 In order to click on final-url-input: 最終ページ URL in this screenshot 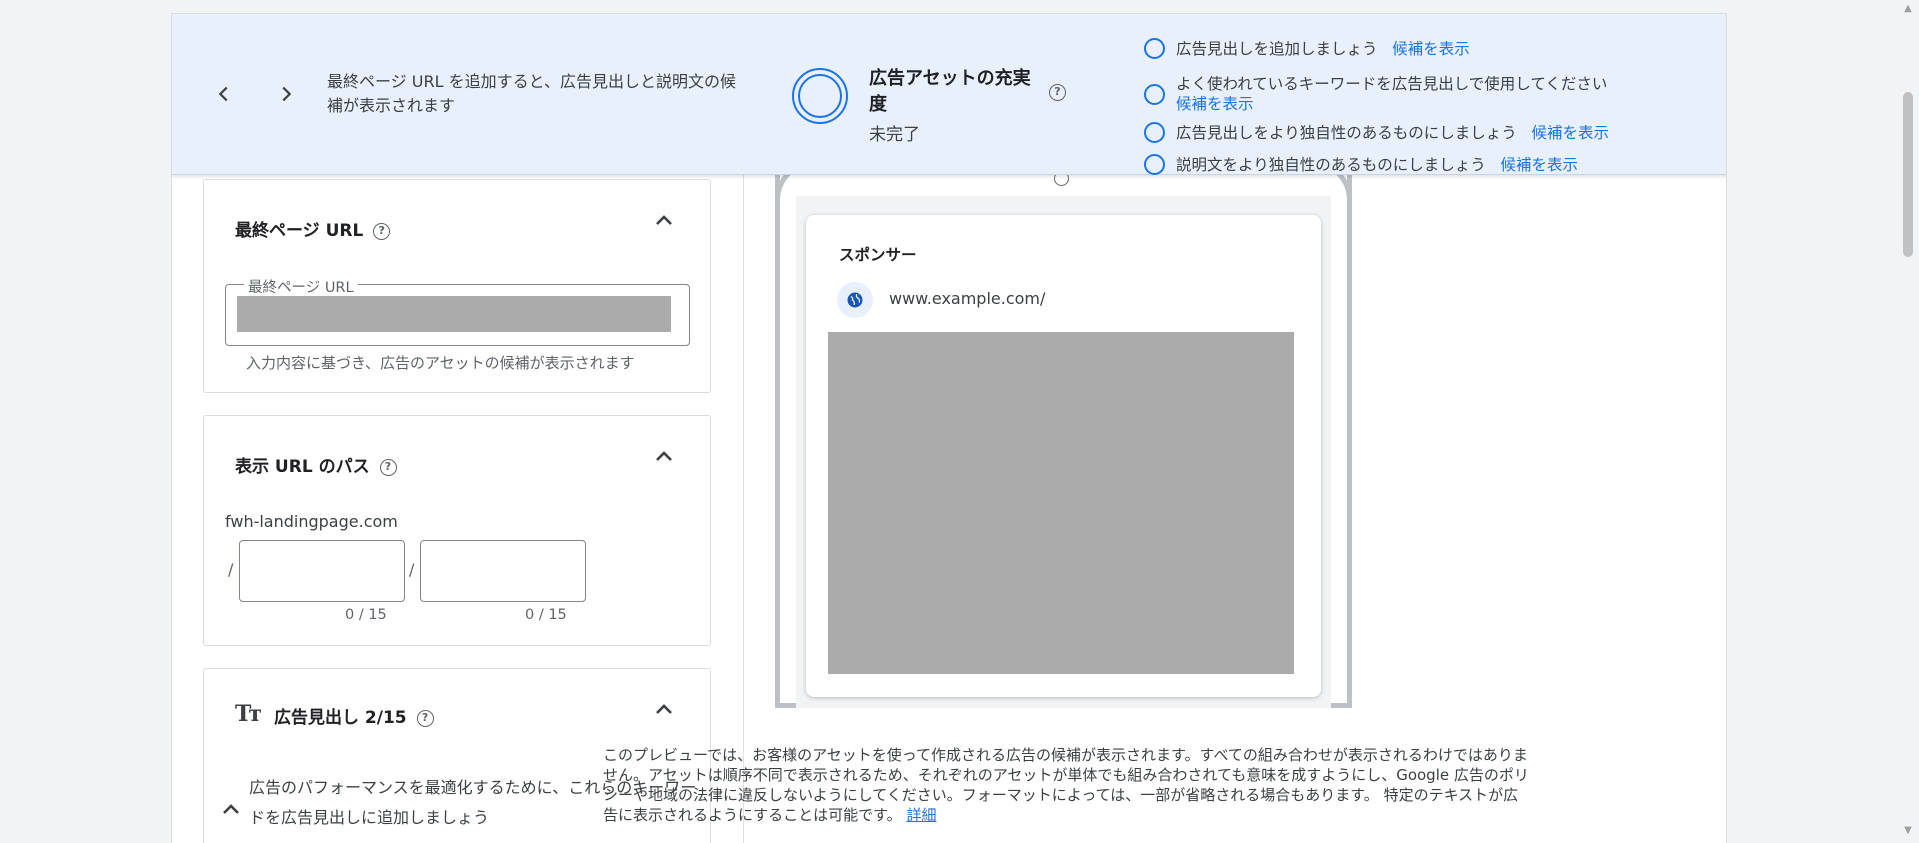, I will do `click(457, 311)`.